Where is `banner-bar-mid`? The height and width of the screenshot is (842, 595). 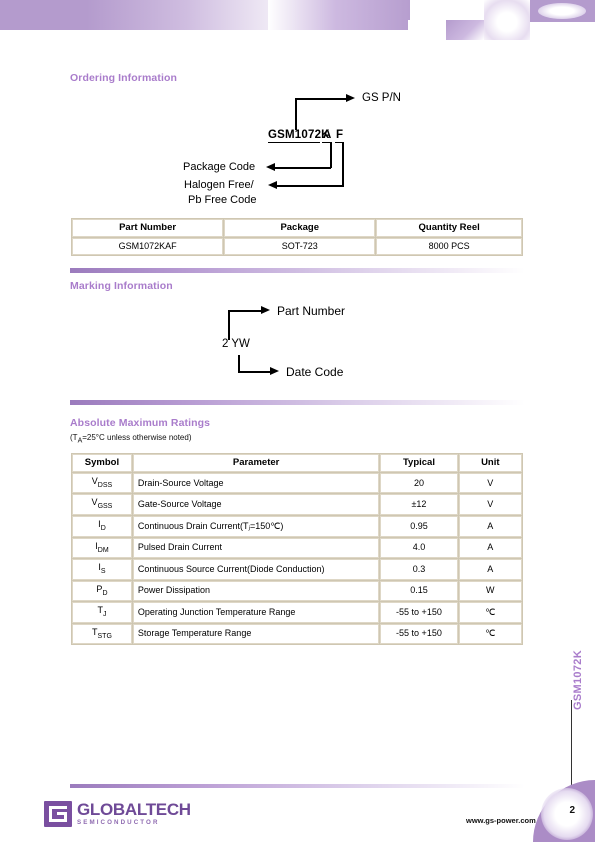 banner-bar-mid is located at coordinates (343, 15).